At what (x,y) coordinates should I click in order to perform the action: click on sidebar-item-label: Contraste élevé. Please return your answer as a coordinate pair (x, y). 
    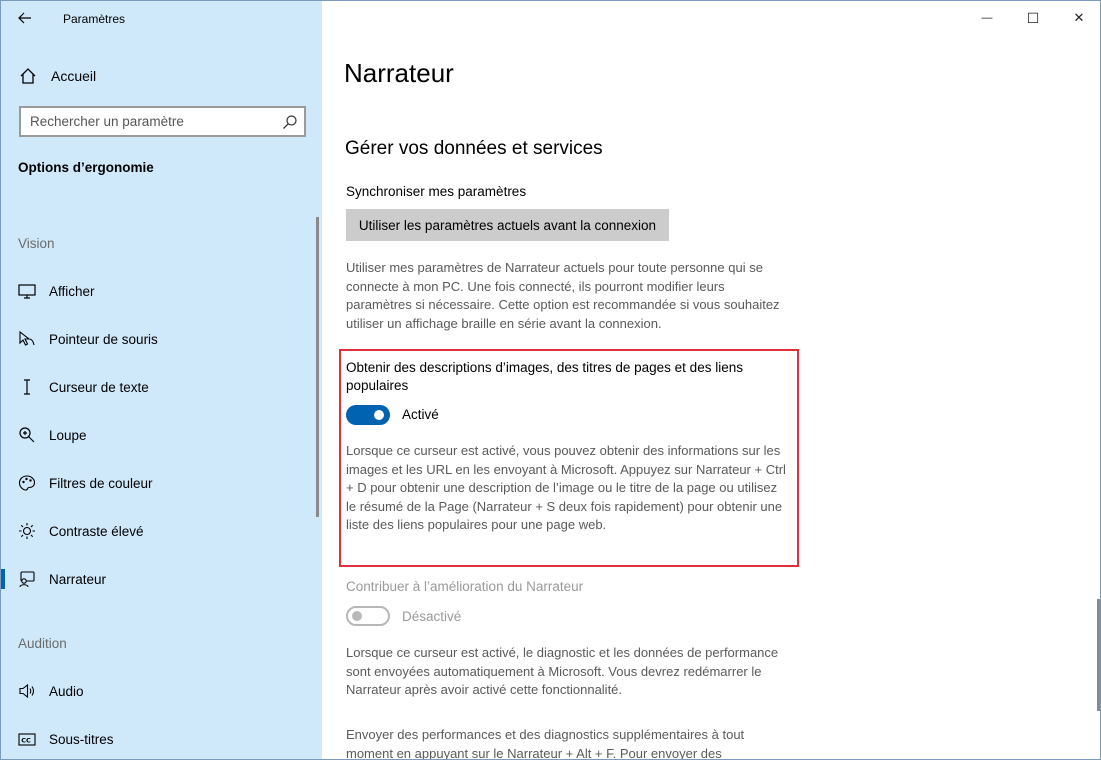
    Looking at the image, I should click on (96, 531).